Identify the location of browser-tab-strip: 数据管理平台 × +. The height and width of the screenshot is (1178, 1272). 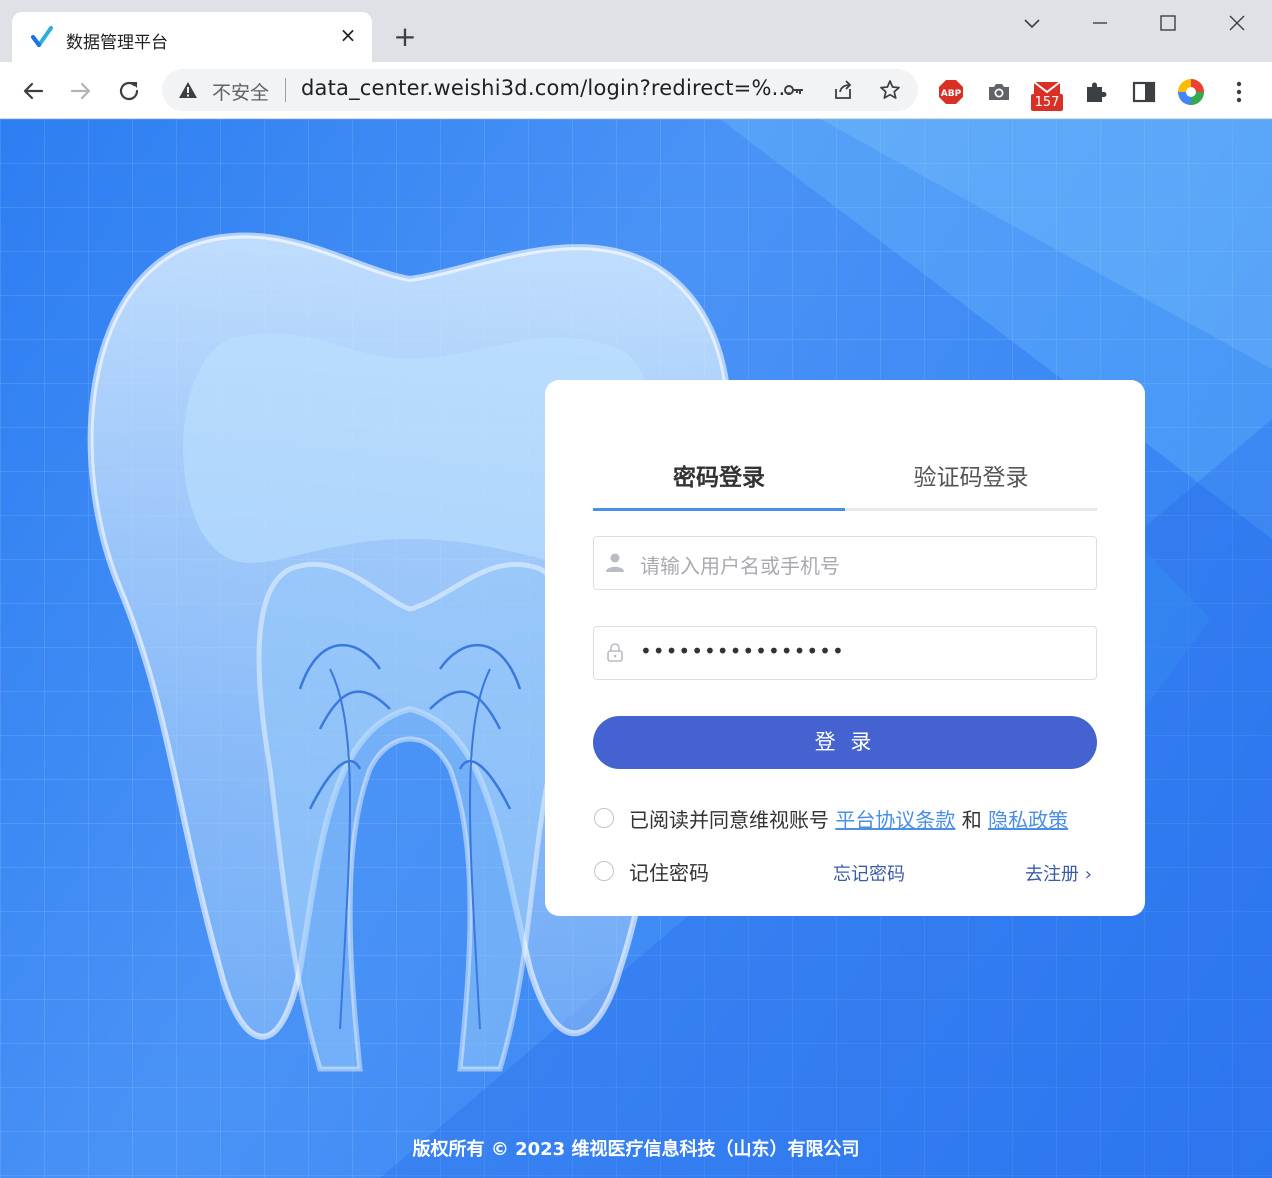
(636, 31).